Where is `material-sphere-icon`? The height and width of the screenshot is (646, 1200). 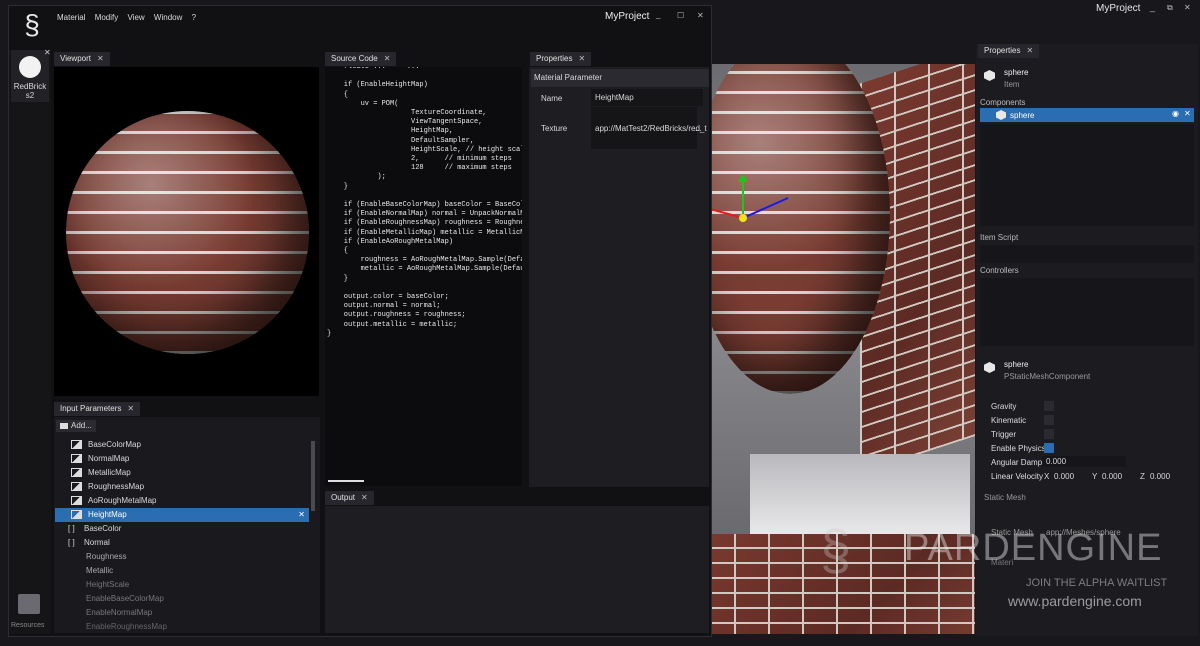 material-sphere-icon is located at coordinates (30, 67).